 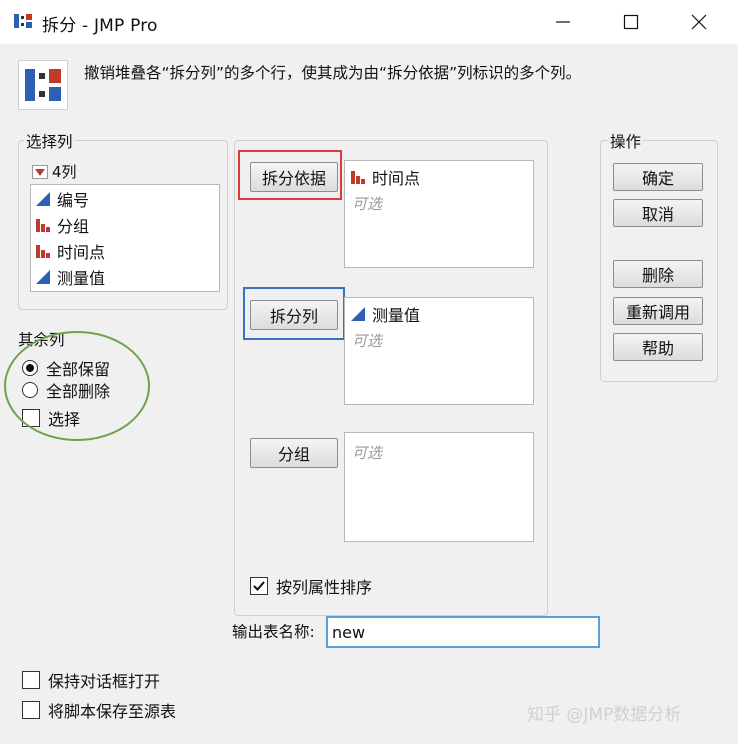 I want to click on close-icon, so click(x=699, y=22).